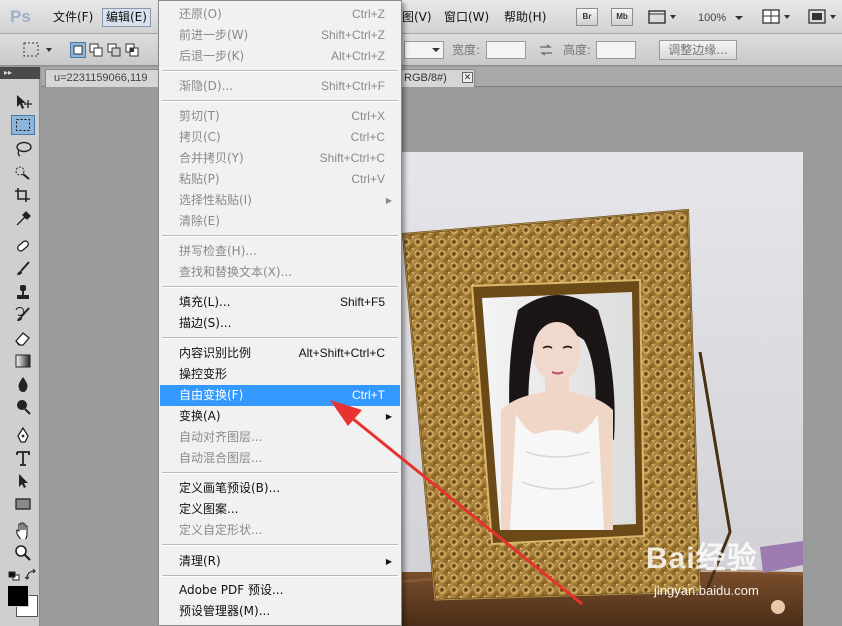  Describe the element at coordinates (425, 78) in the screenshot. I see `document-color-mode: RGB/8#)` at that location.